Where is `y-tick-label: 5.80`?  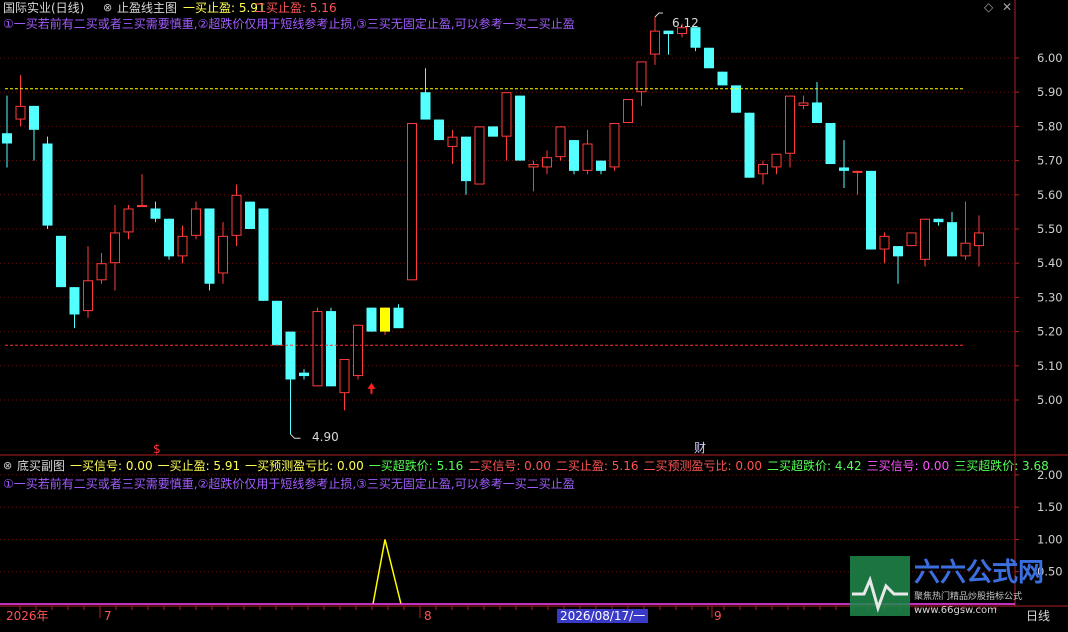
y-tick-label: 5.80 is located at coordinates (1050, 126).